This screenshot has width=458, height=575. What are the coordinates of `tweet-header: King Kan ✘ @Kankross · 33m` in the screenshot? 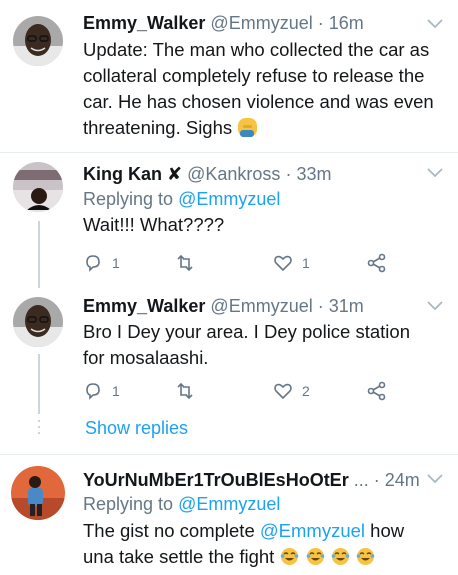 It's located at (207, 174).